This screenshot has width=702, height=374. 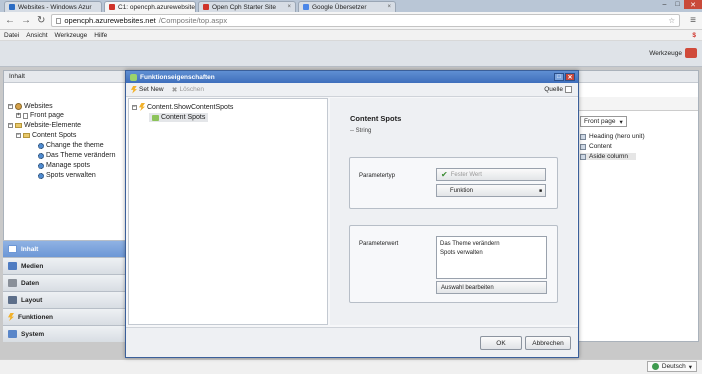 What do you see at coordinates (568, 89) in the screenshot?
I see `edit-source-icon` at bounding box center [568, 89].